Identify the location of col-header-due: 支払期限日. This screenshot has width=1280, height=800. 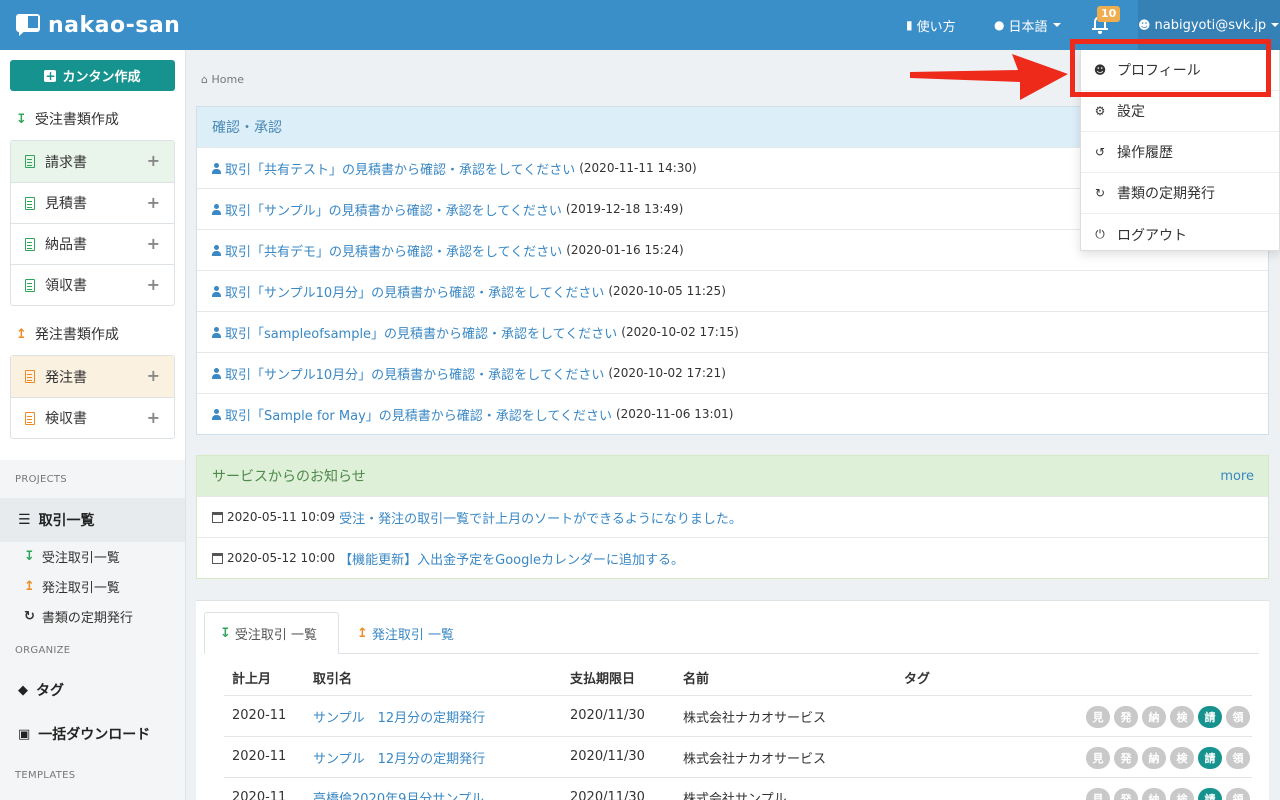
(602, 677).